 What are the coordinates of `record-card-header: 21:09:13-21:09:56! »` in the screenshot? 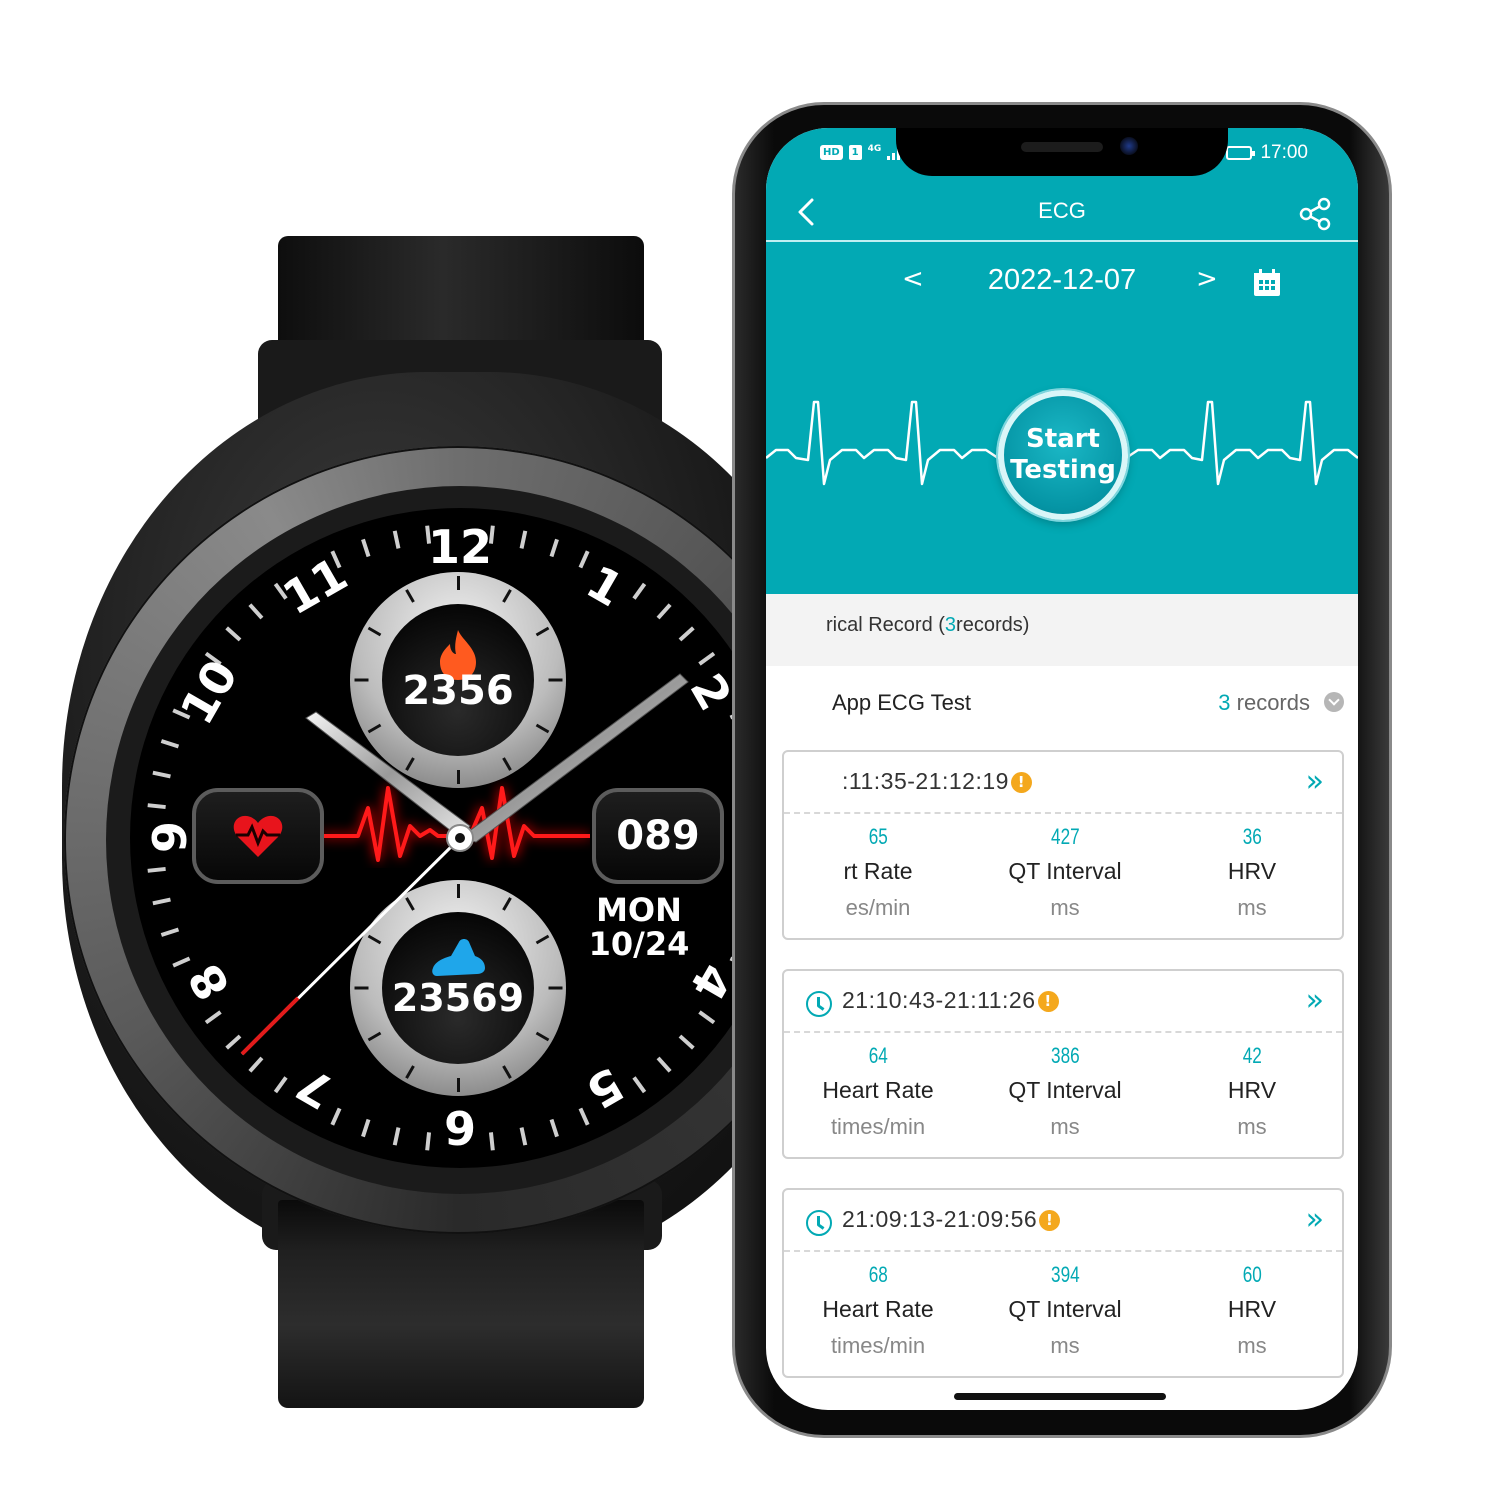 It's located at (1063, 1221).